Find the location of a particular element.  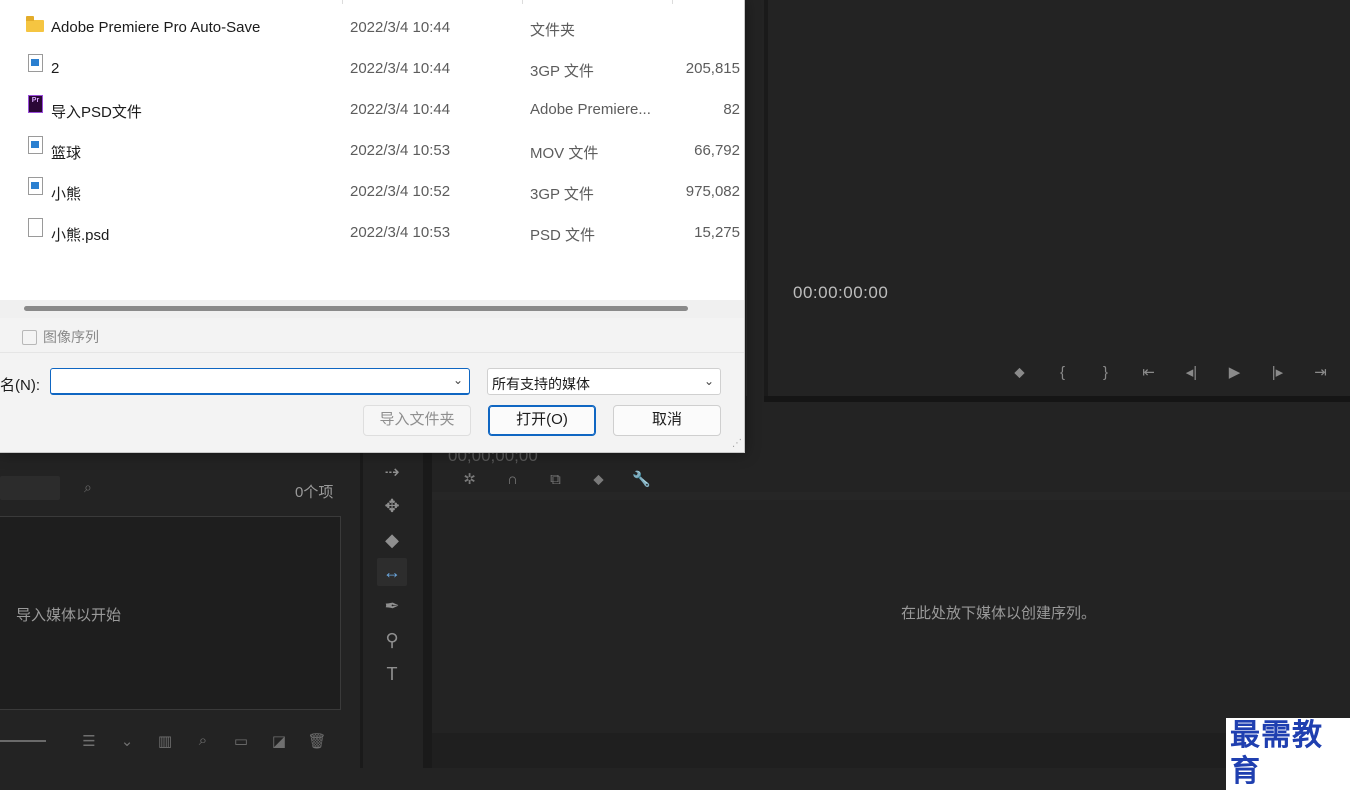

file-date: 2022/3/4 10:52 is located at coordinates (400, 191).